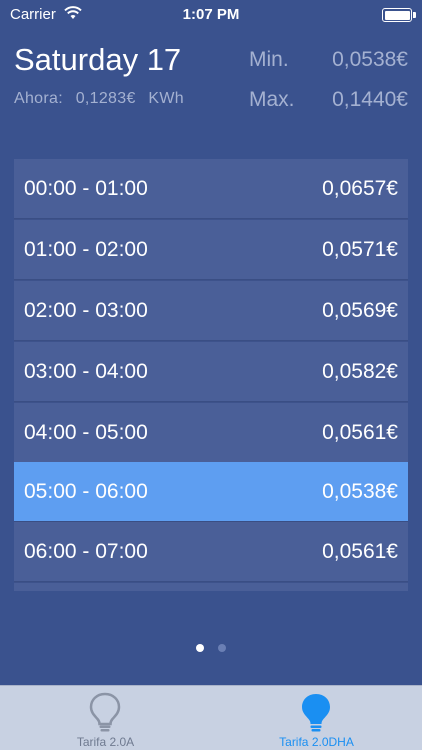 Image resolution: width=422 pixels, height=750 pixels. I want to click on list-item-selected: 05:00 - 06:00 0,0538€, so click(211, 492).